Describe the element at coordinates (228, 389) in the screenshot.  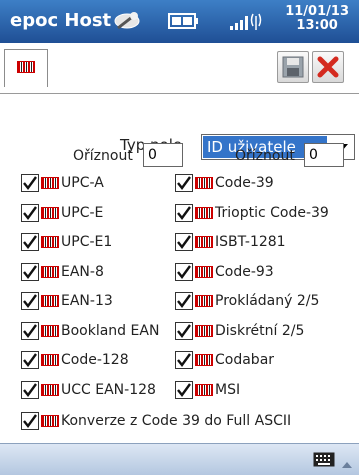
I see `checkbox-label: MSI` at that location.